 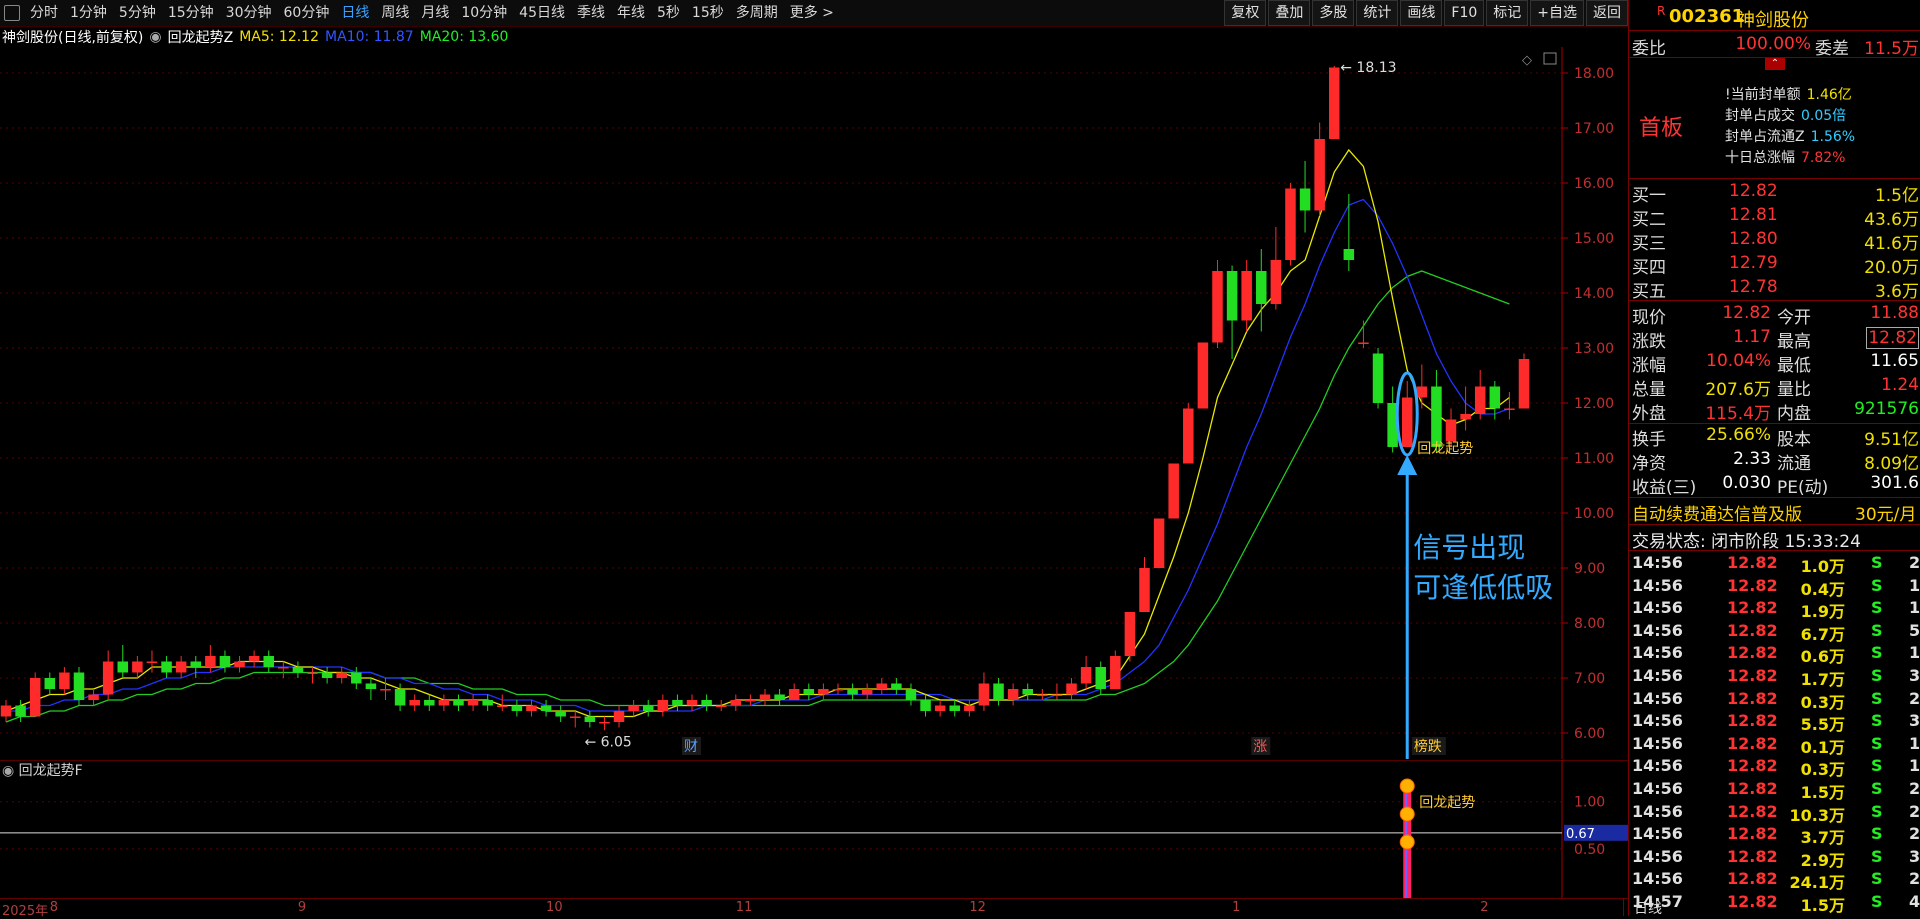 I want to click on tool-button: 多股, so click(x=1333, y=13).